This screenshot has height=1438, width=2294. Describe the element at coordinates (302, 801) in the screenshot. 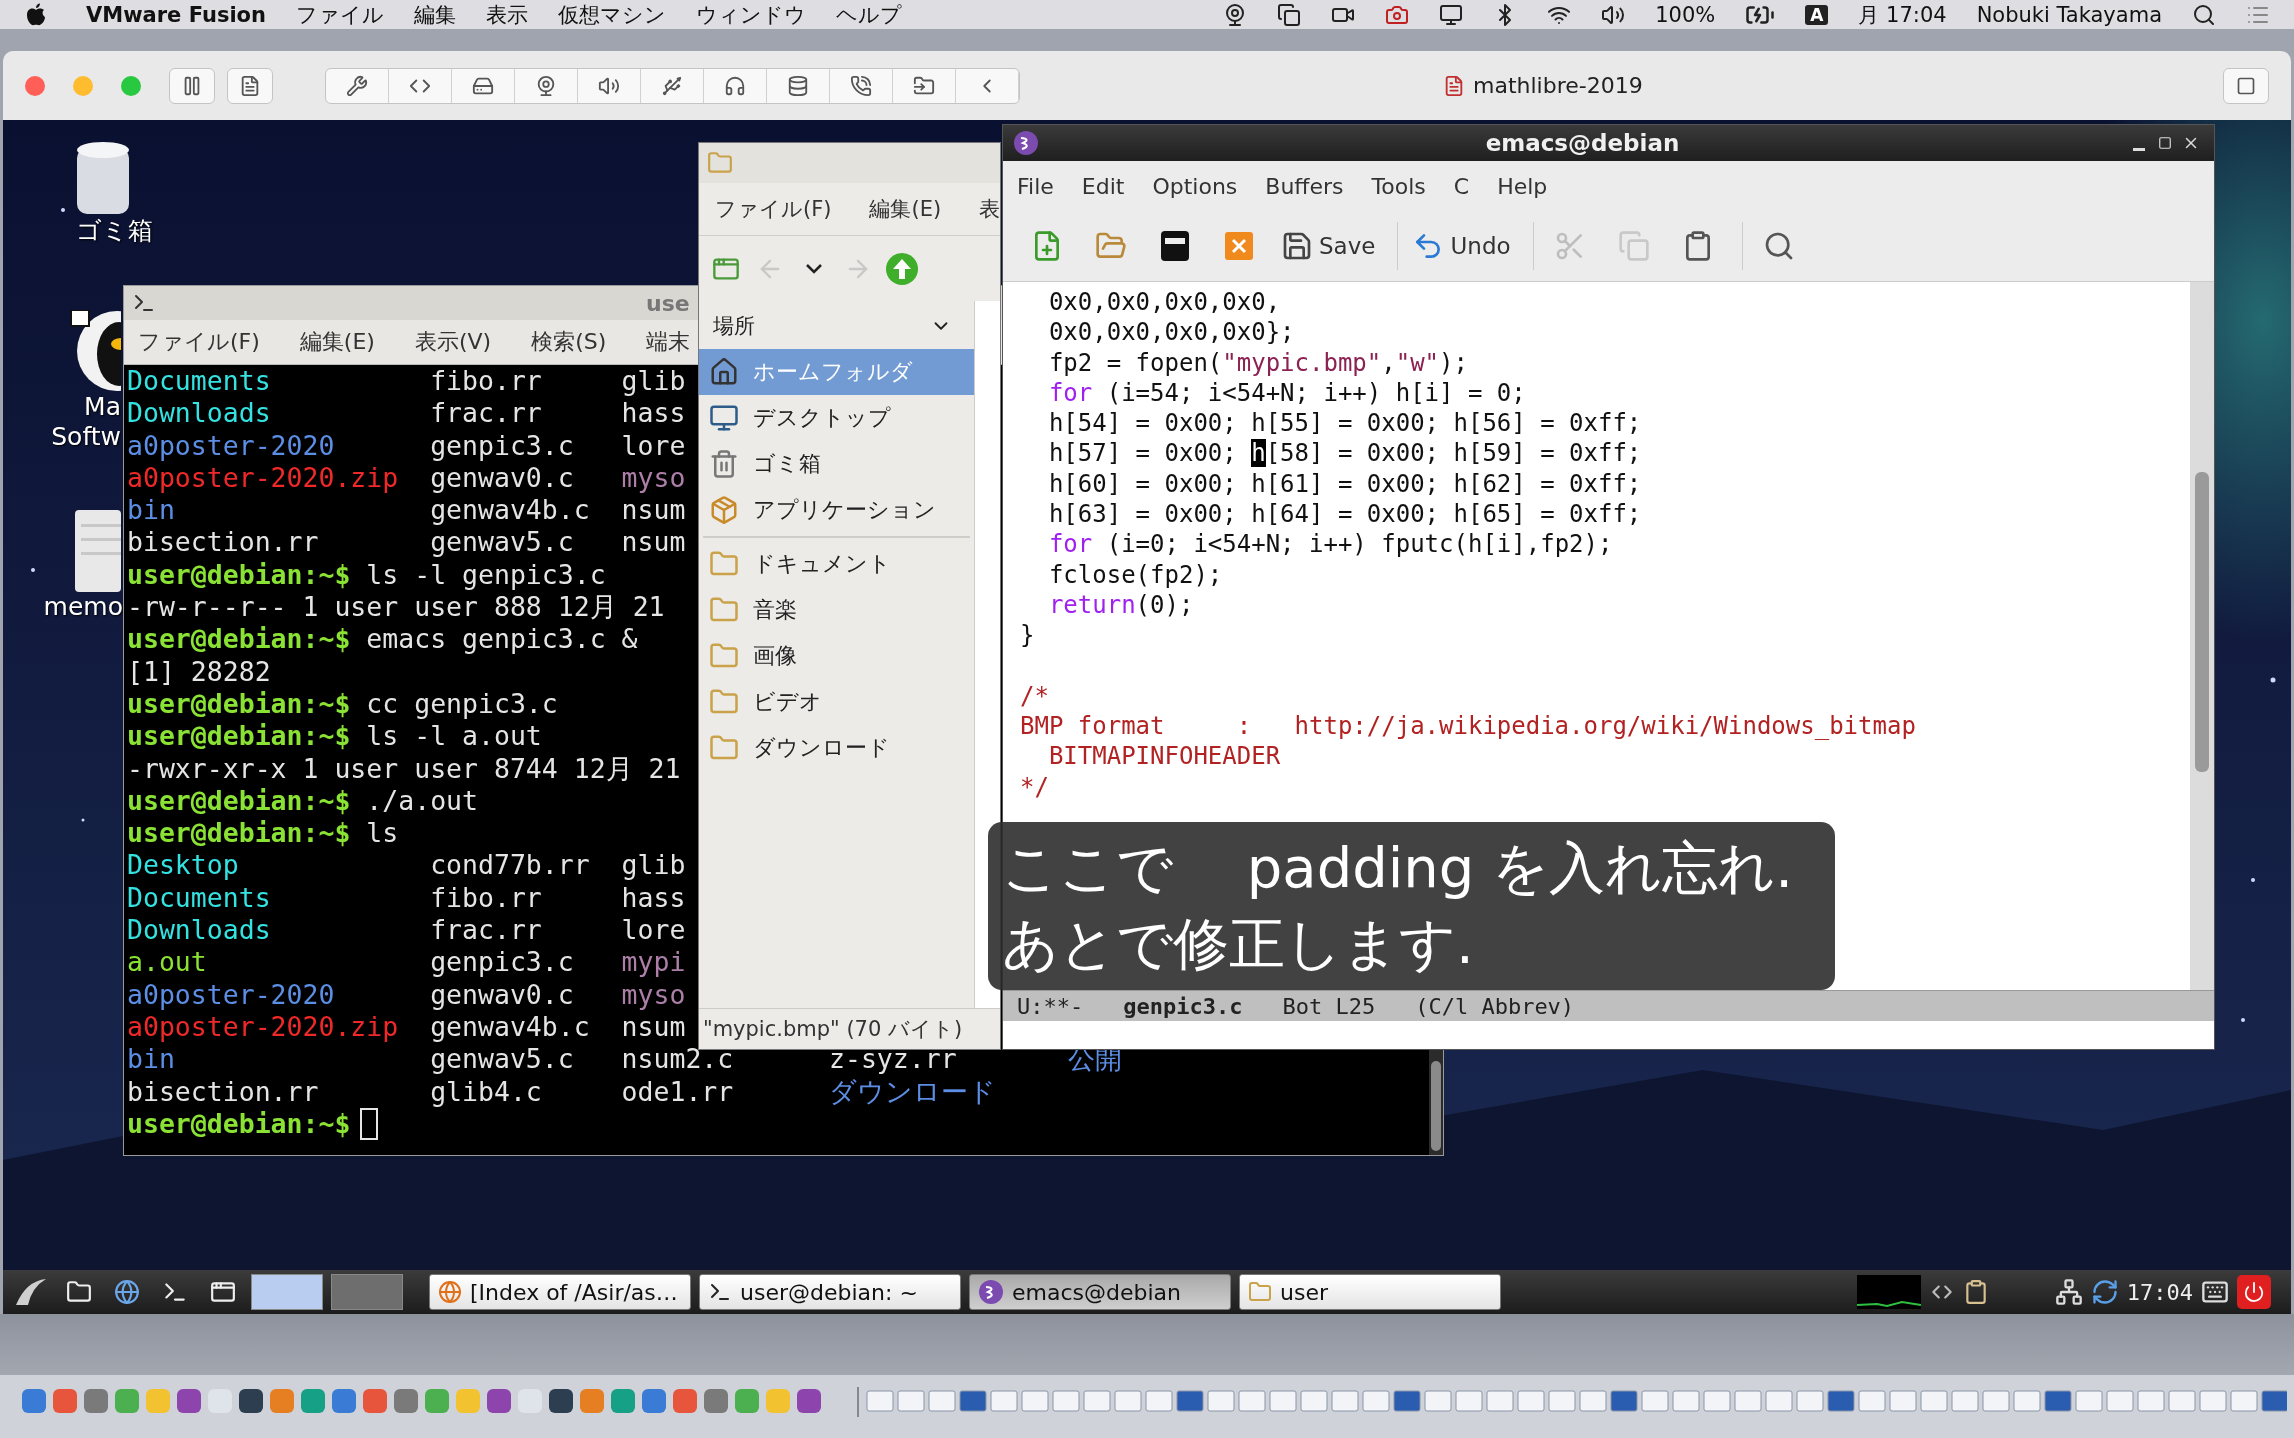

I see `command-line: user@debian:~$ ./a.out` at that location.